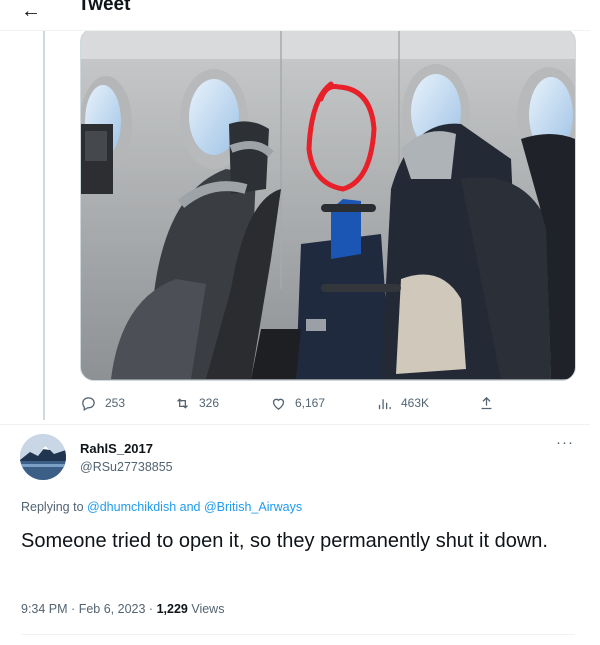 The width and height of the screenshot is (600, 645). I want to click on views-count: 463K, so click(415, 403).